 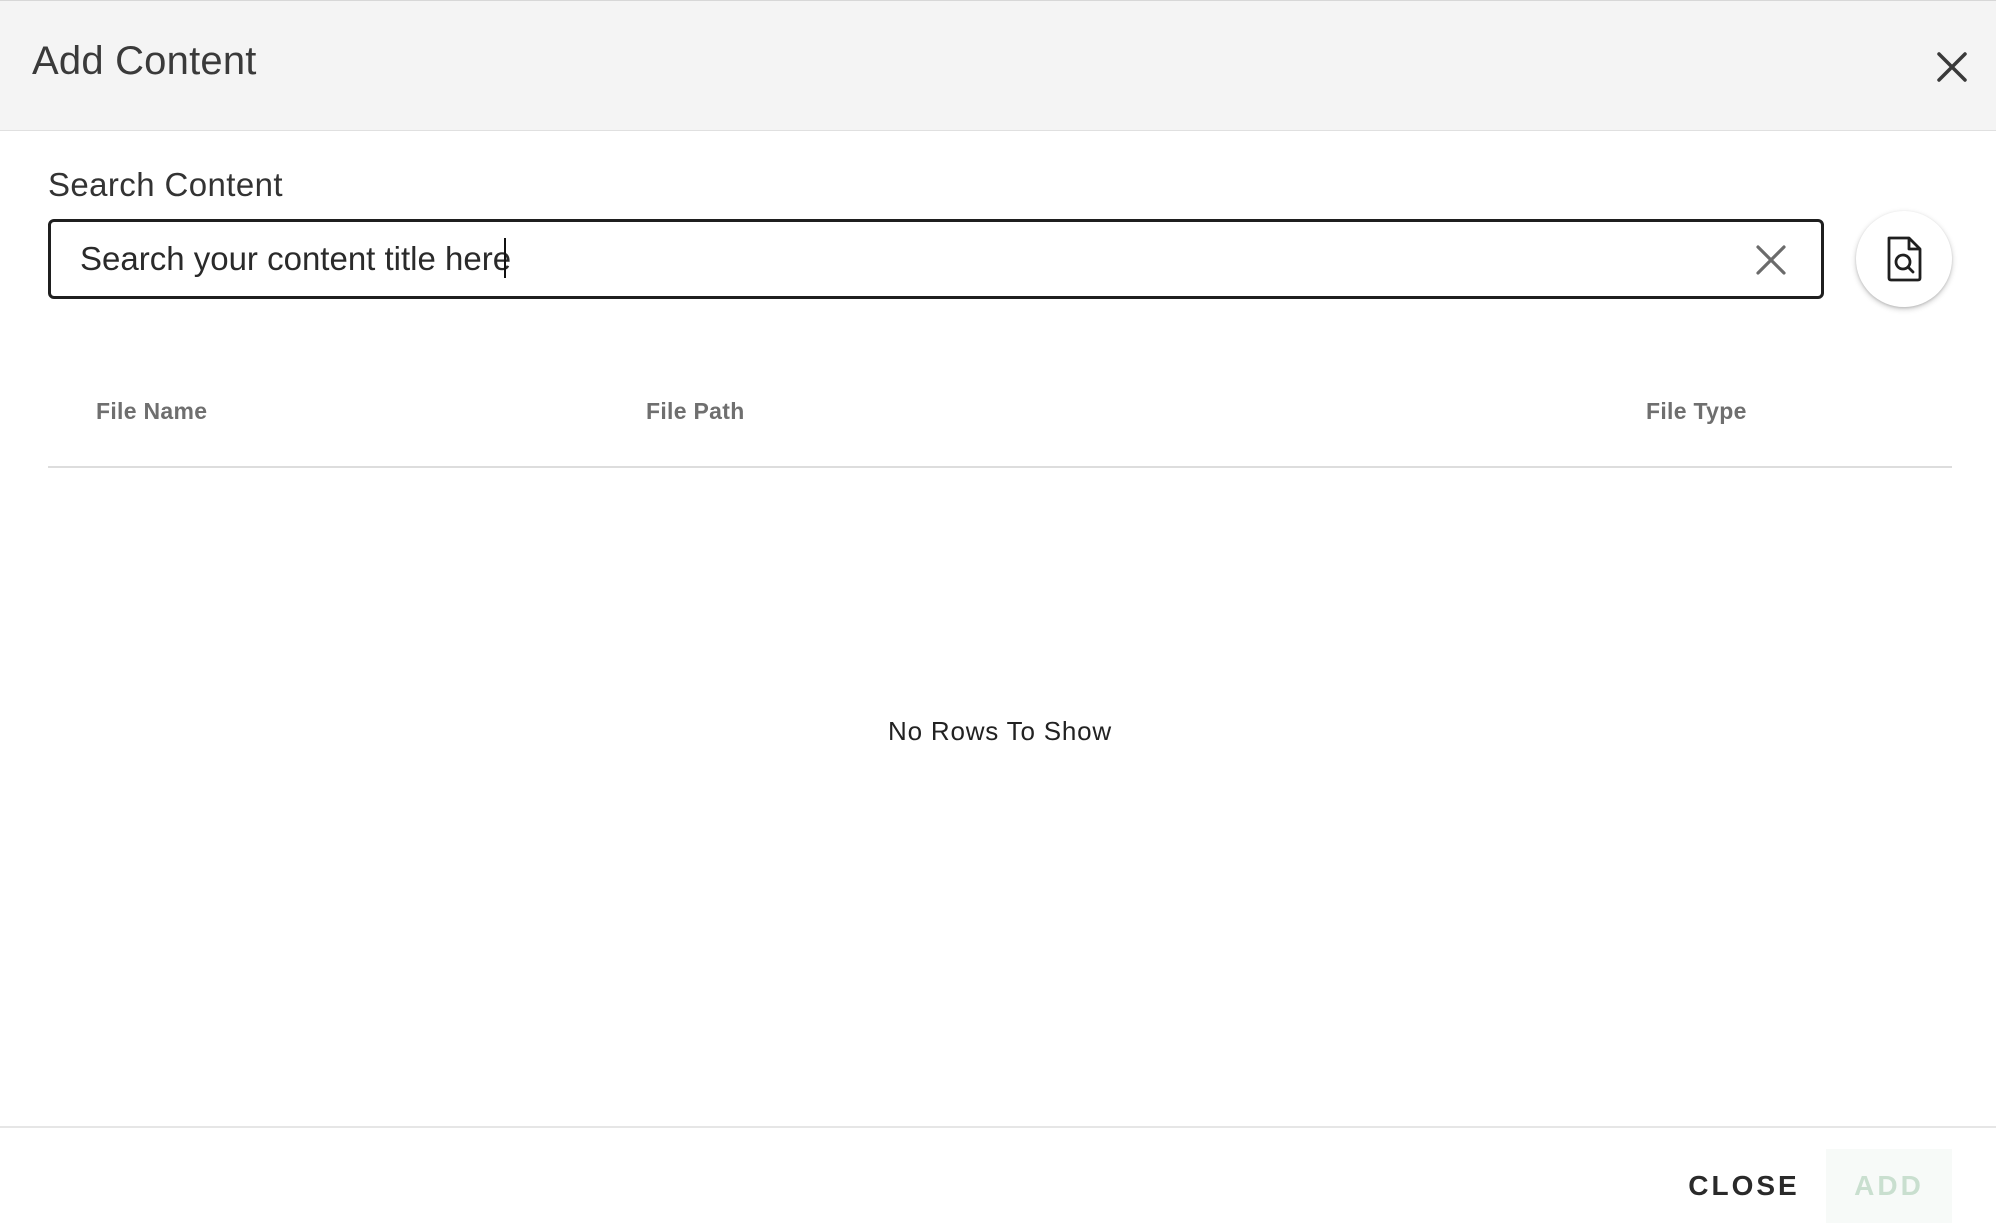 What do you see at coordinates (1744, 1186) in the screenshot?
I see `close-button: CLOSE` at bounding box center [1744, 1186].